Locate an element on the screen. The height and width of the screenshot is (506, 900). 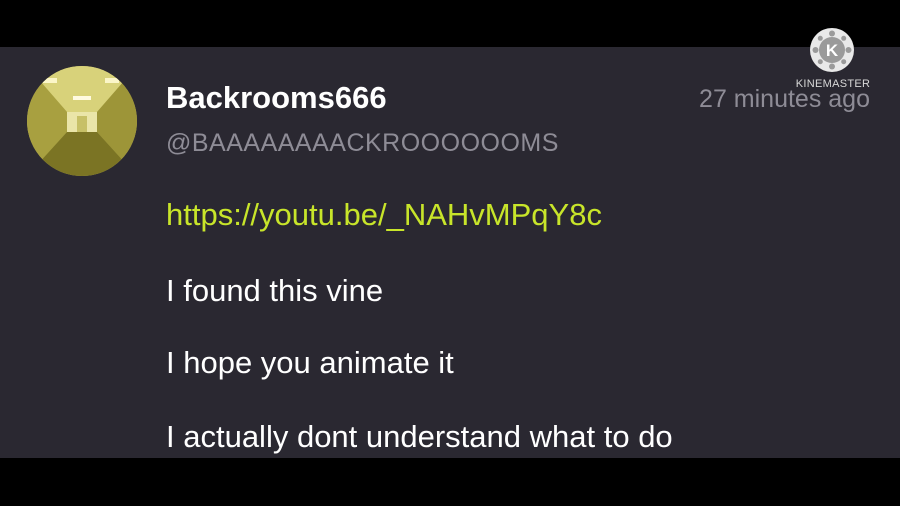
message-line-3: I actually dont understand what to do is located at coordinates (419, 436).